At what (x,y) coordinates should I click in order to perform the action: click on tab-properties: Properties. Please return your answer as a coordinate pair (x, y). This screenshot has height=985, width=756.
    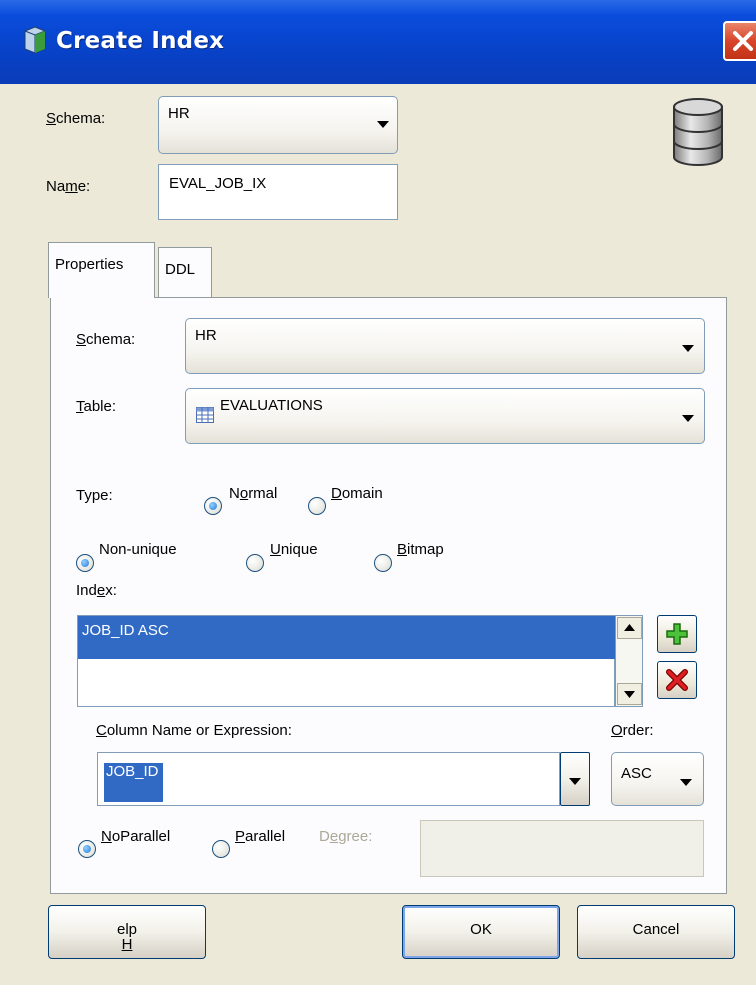
    Looking at the image, I should click on (101, 270).